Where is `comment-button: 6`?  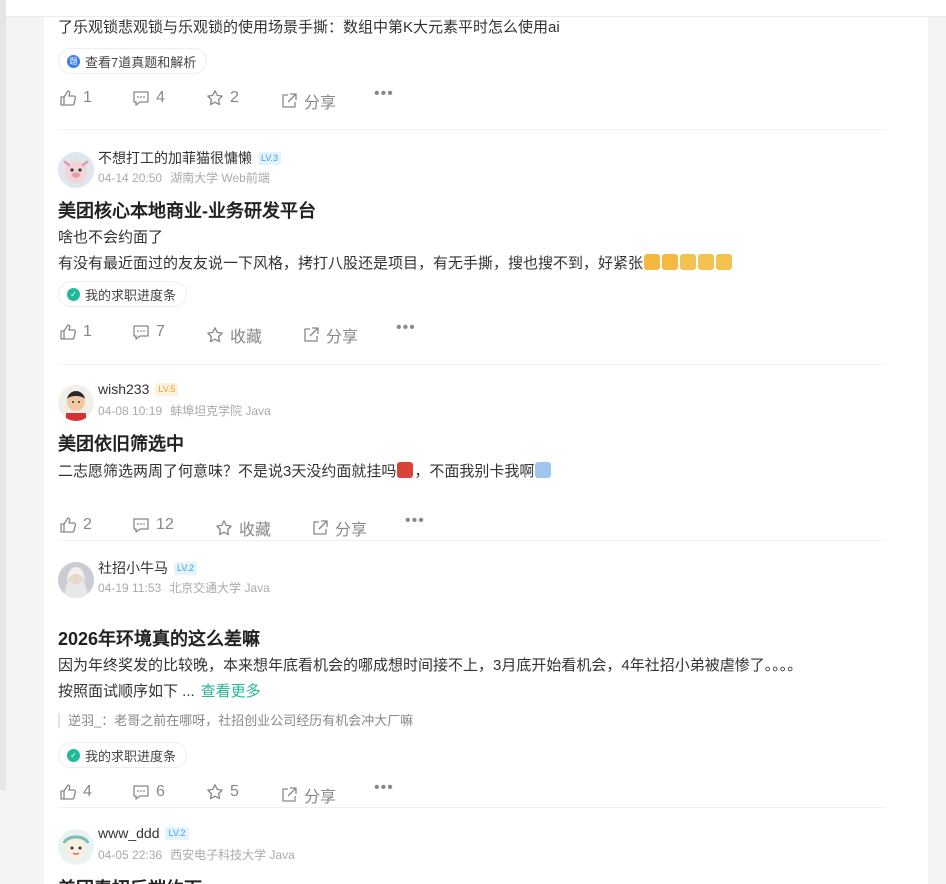
comment-button: 6 is located at coordinates (148, 792).